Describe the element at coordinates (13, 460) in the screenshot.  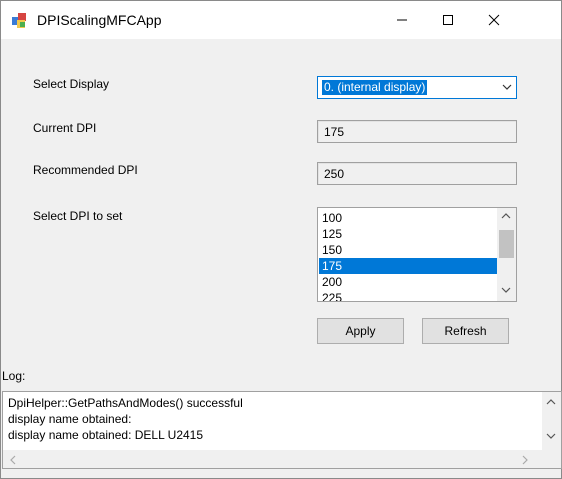
I see `scroll-left-icon` at that location.